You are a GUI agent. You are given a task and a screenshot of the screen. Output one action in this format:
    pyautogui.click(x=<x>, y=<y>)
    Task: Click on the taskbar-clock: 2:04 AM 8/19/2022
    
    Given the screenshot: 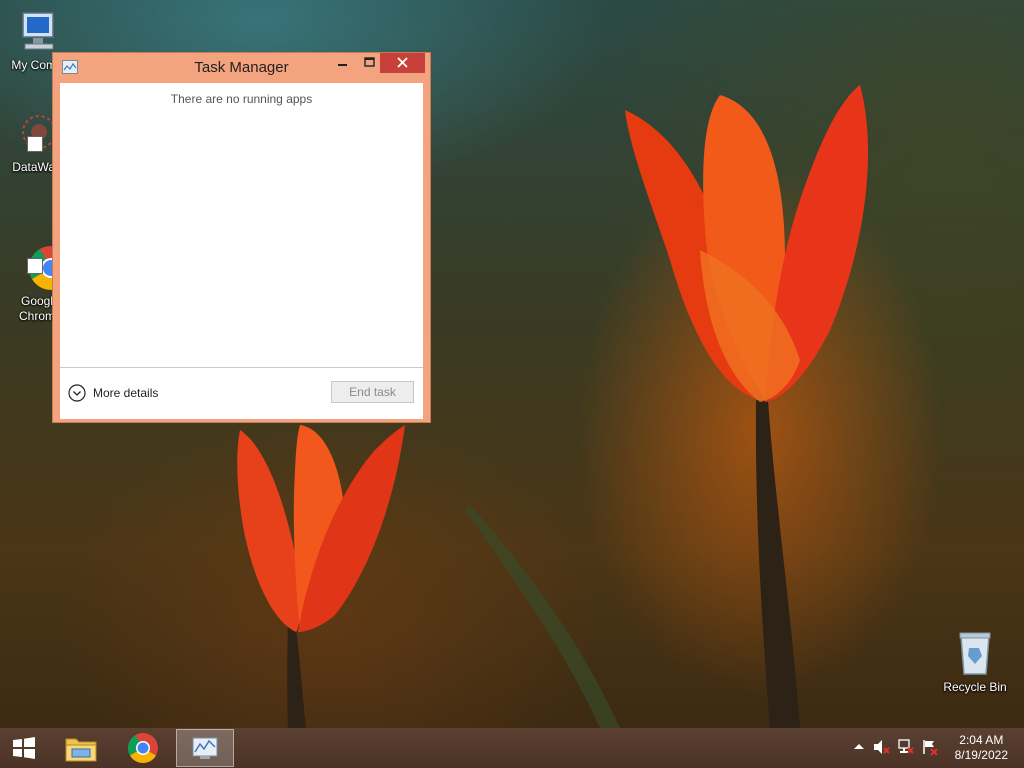 What is the action you would take?
    pyautogui.click(x=981, y=748)
    